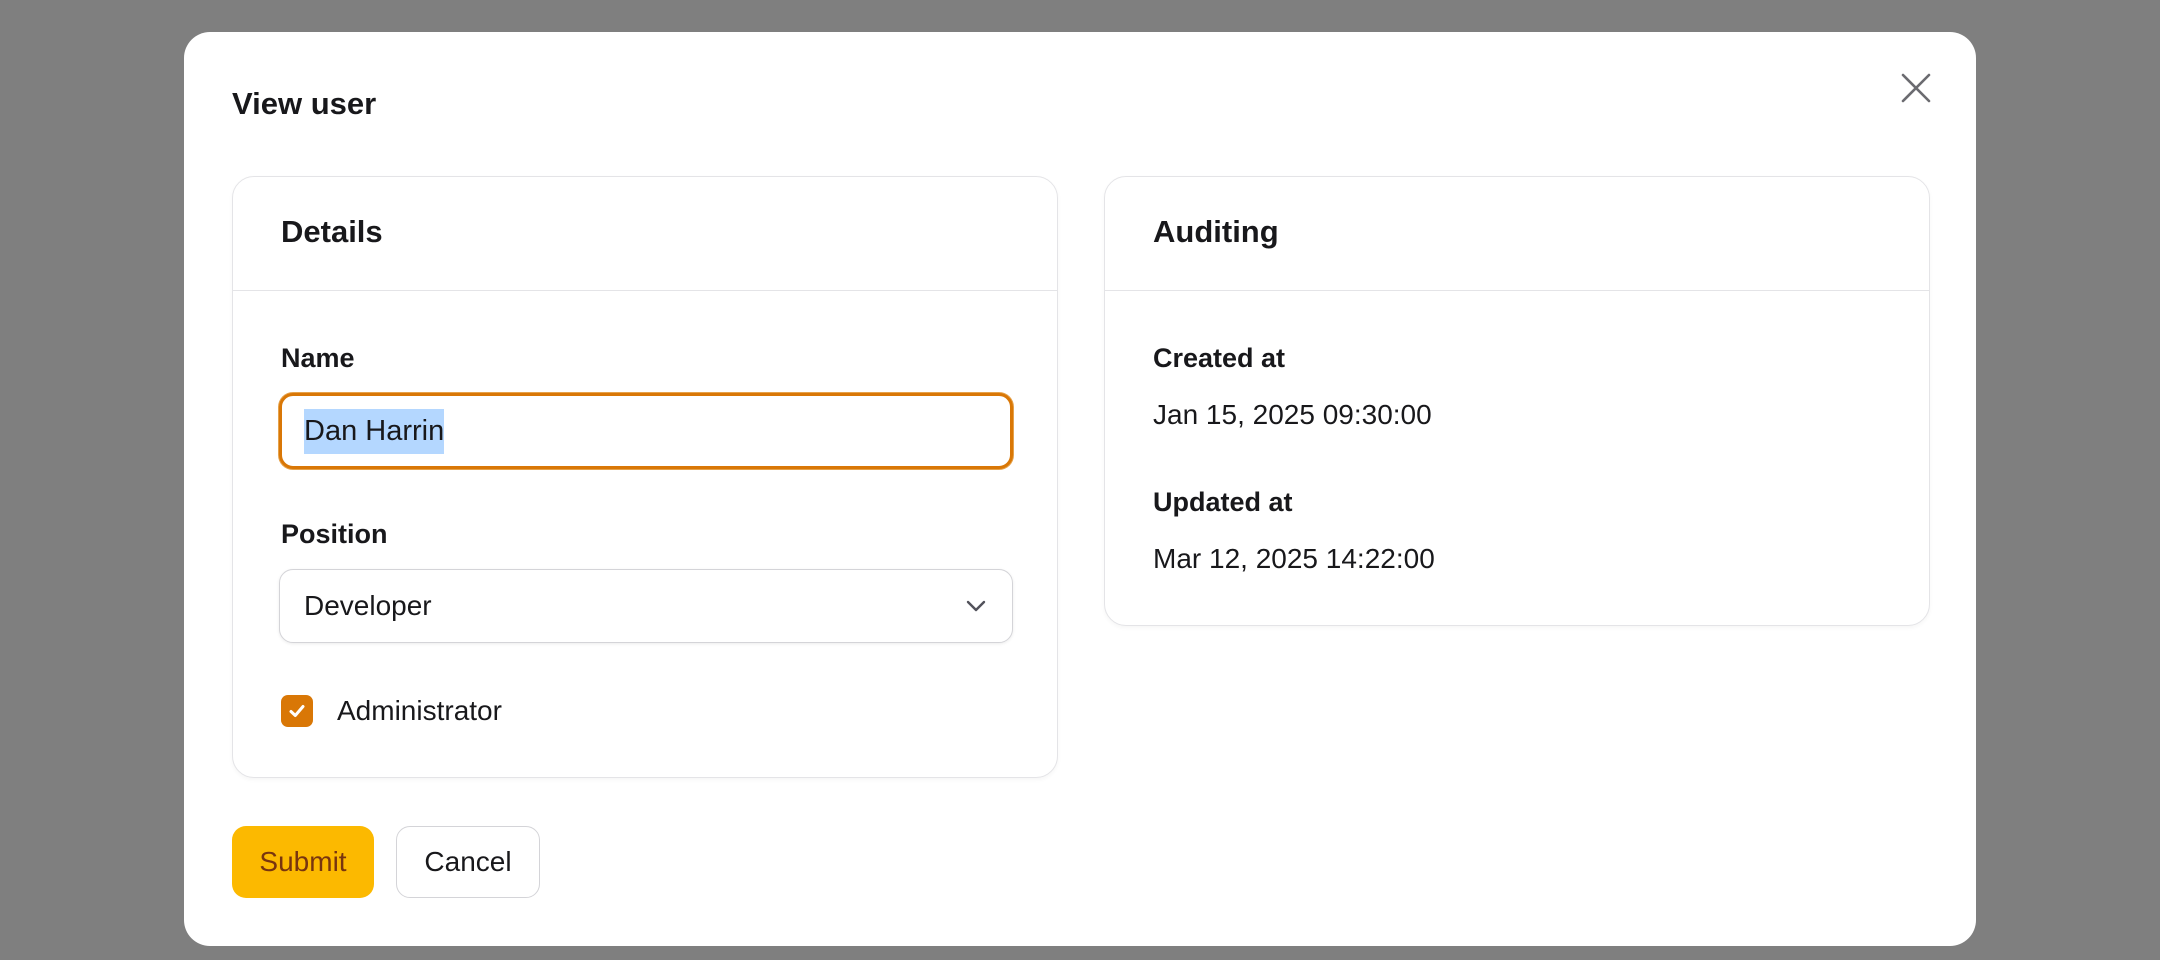 The width and height of the screenshot is (2160, 960). What do you see at coordinates (1223, 502) in the screenshot?
I see `updated-at-label: Updated at` at bounding box center [1223, 502].